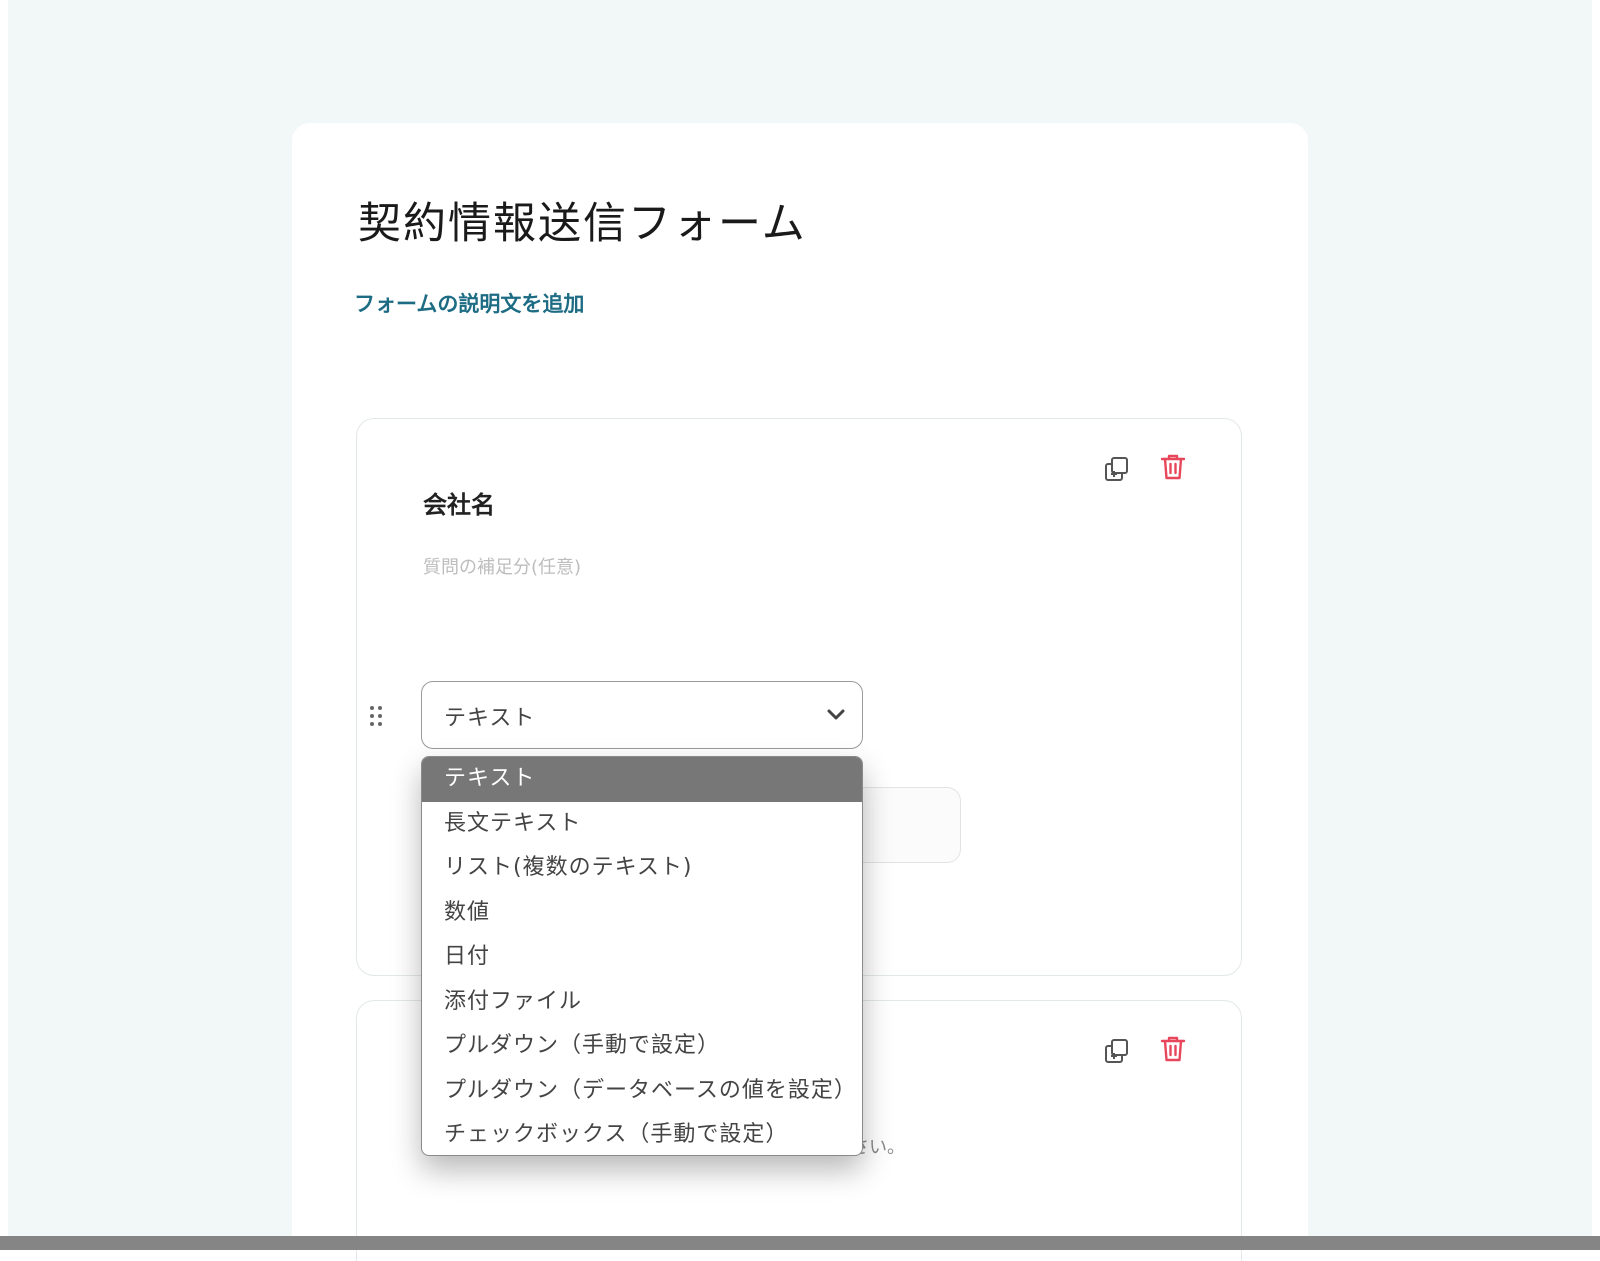  I want to click on dropdown-option: テキスト, so click(642, 779).